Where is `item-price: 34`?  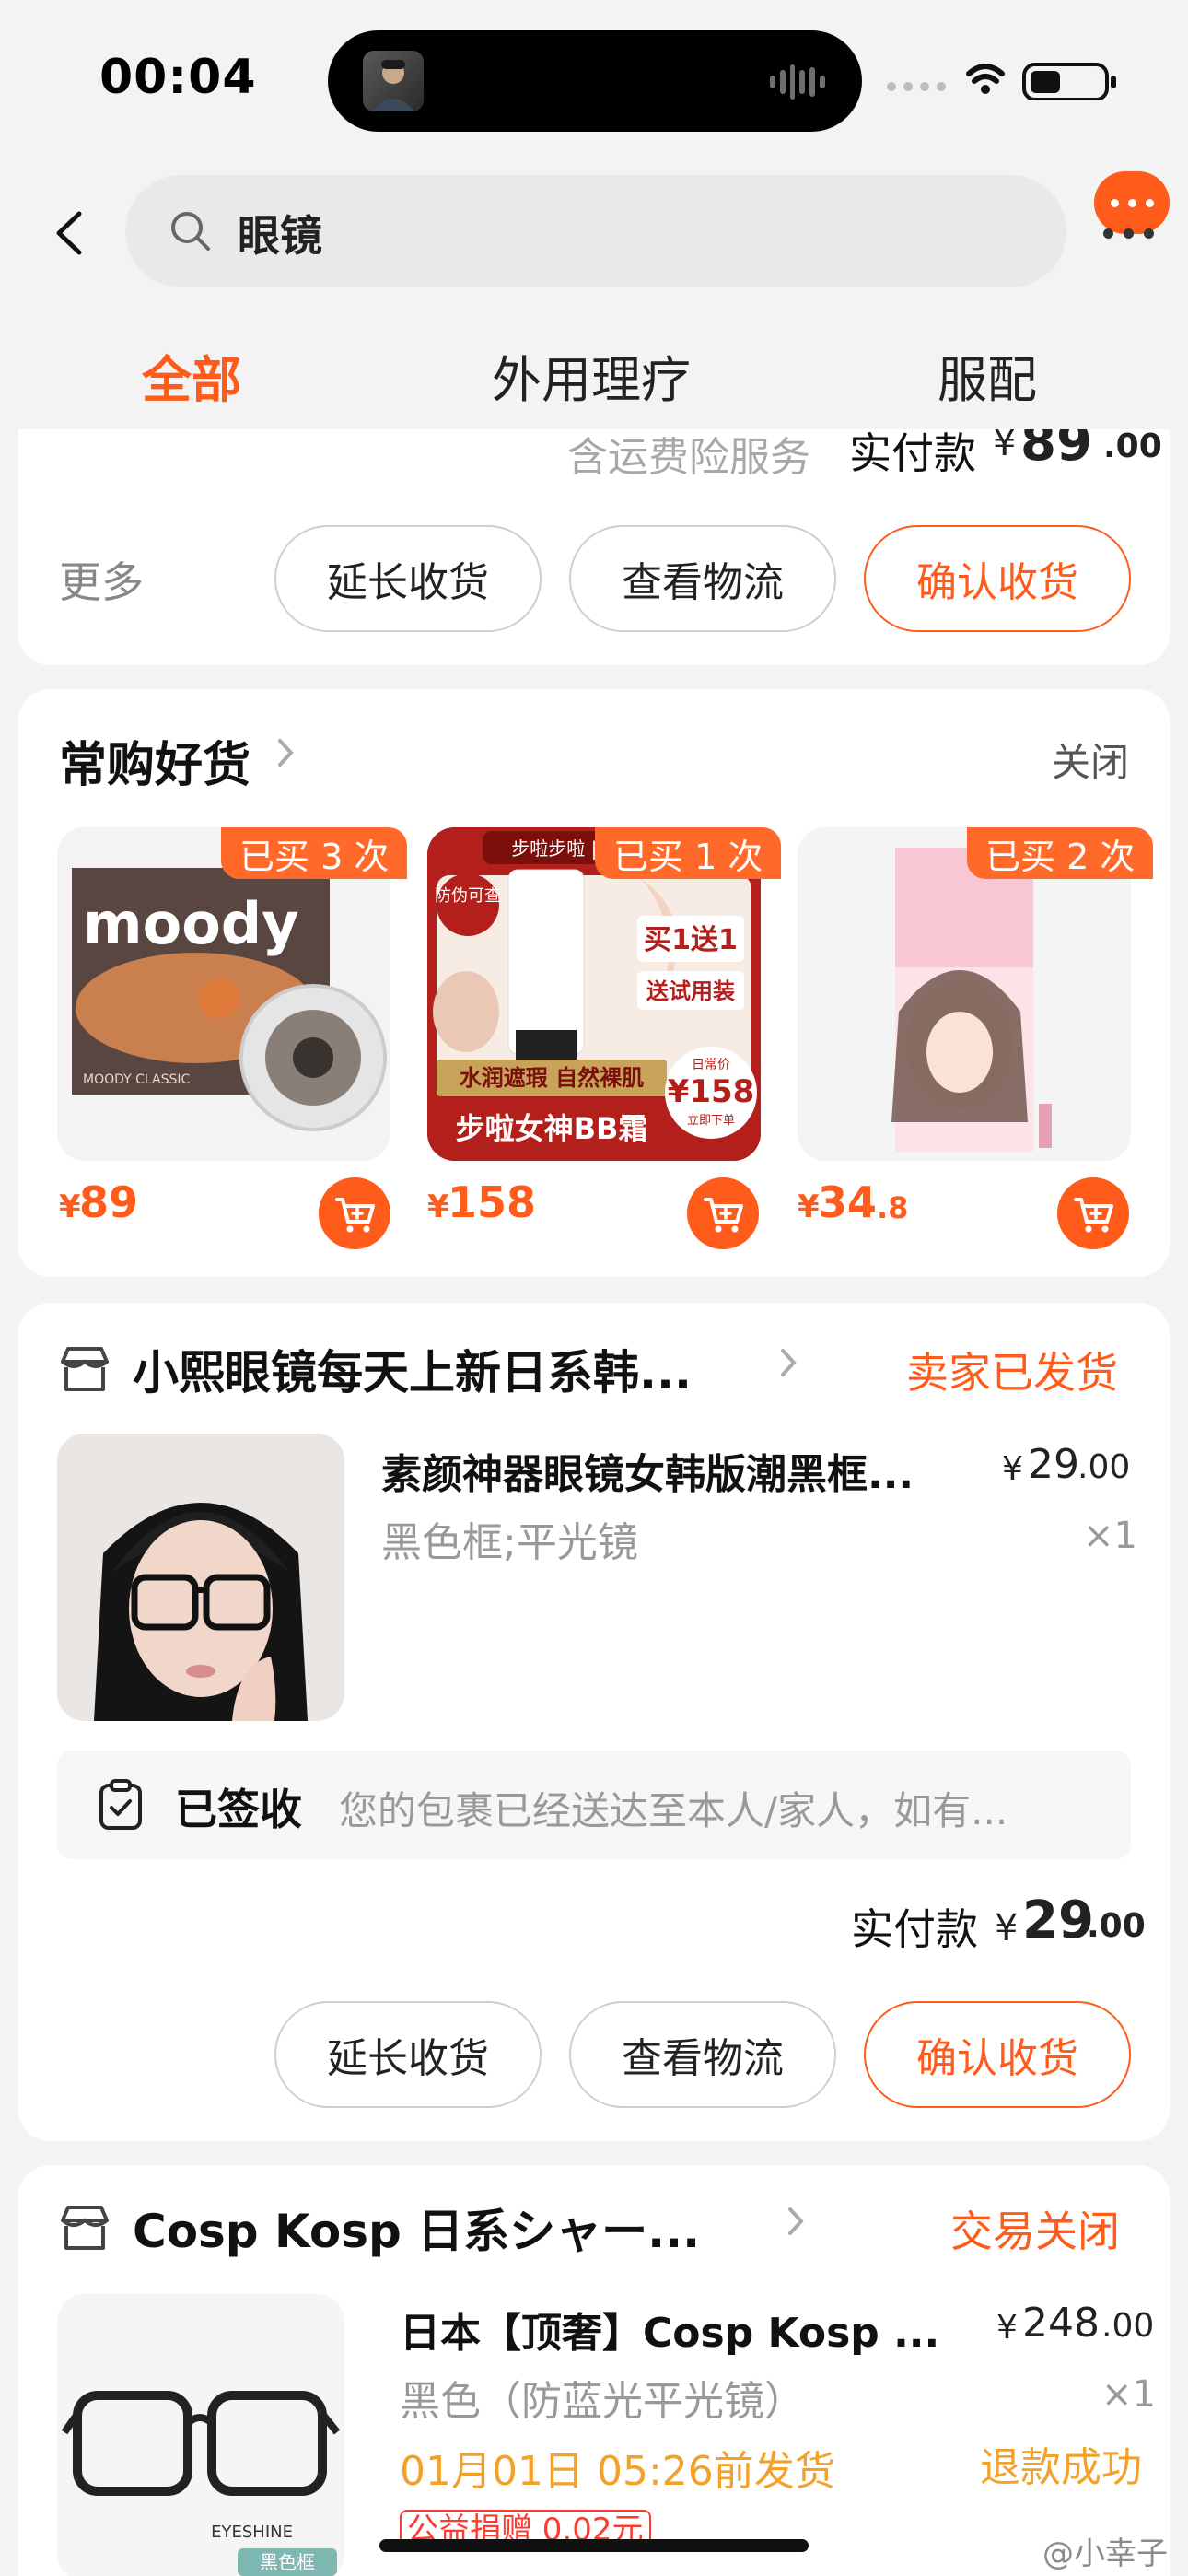 item-price: 34 is located at coordinates (848, 1202).